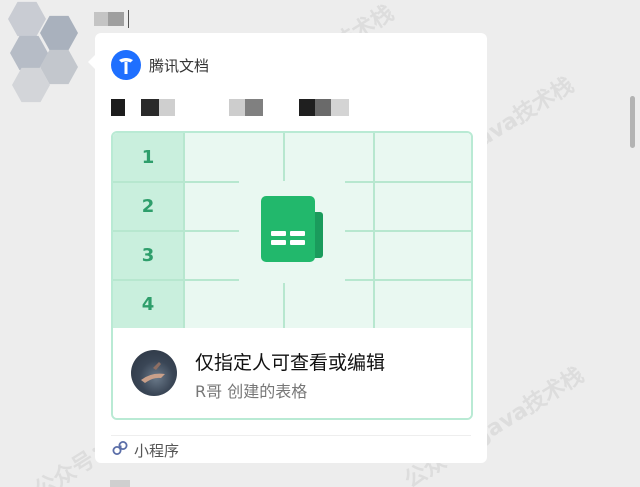 The image size is (640, 487). What do you see at coordinates (290, 363) in the screenshot?
I see `document-permission: 仅指定人可查看或编辑` at bounding box center [290, 363].